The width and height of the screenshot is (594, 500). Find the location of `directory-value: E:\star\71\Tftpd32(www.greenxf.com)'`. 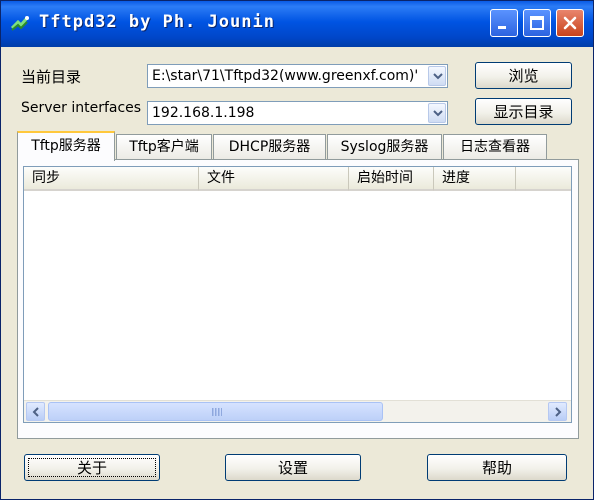

directory-value: E:\star\71\Tftpd32(www.greenxf.com)' is located at coordinates (285, 76).